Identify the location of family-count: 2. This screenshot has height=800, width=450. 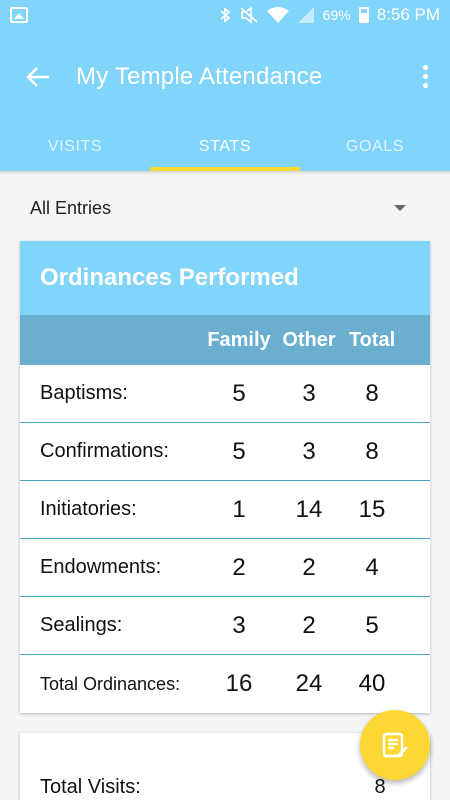
(239, 567).